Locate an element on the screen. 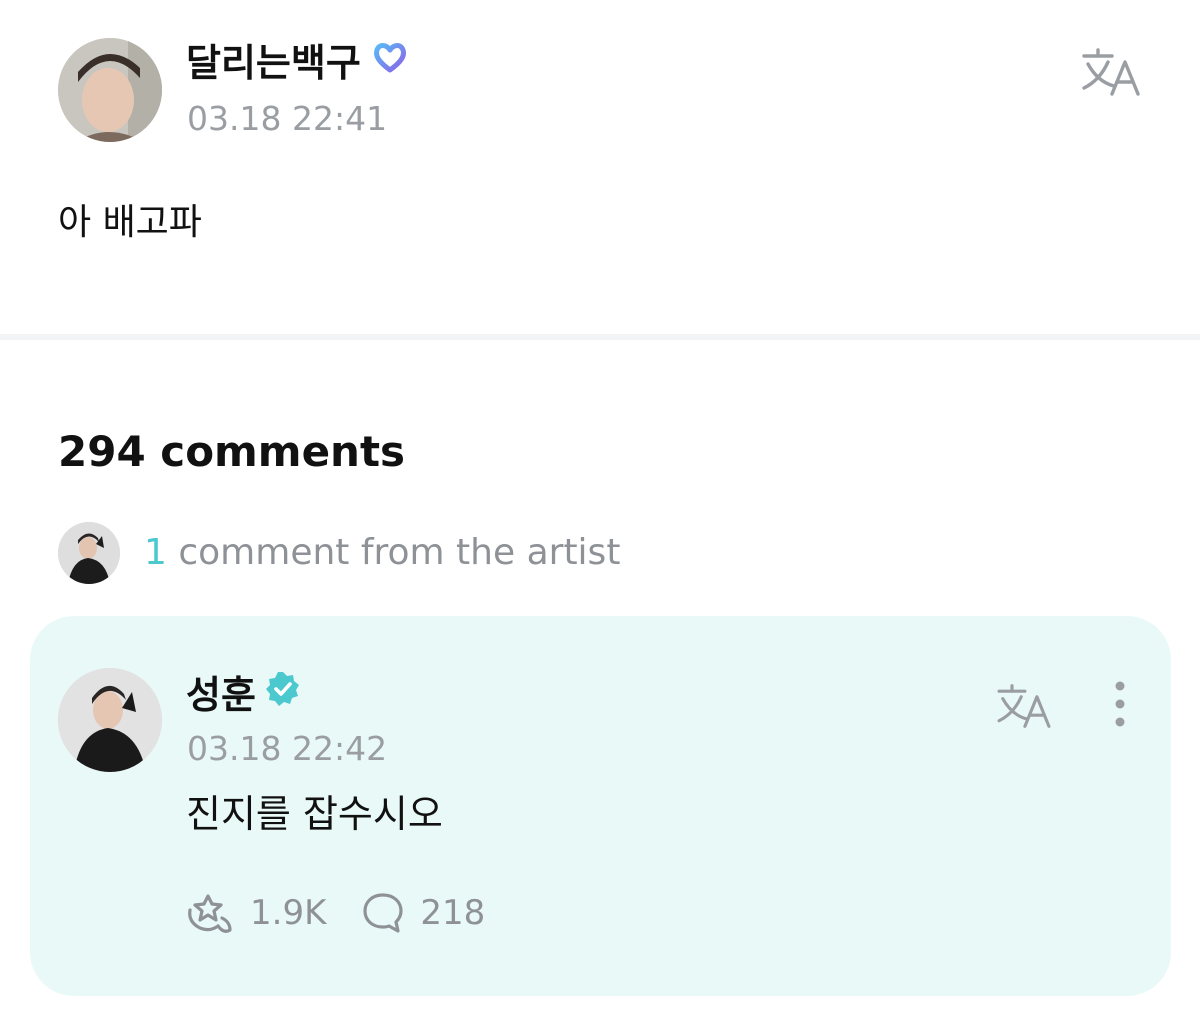 This screenshot has width=1200, height=1029. section-divider is located at coordinates (600, 337).